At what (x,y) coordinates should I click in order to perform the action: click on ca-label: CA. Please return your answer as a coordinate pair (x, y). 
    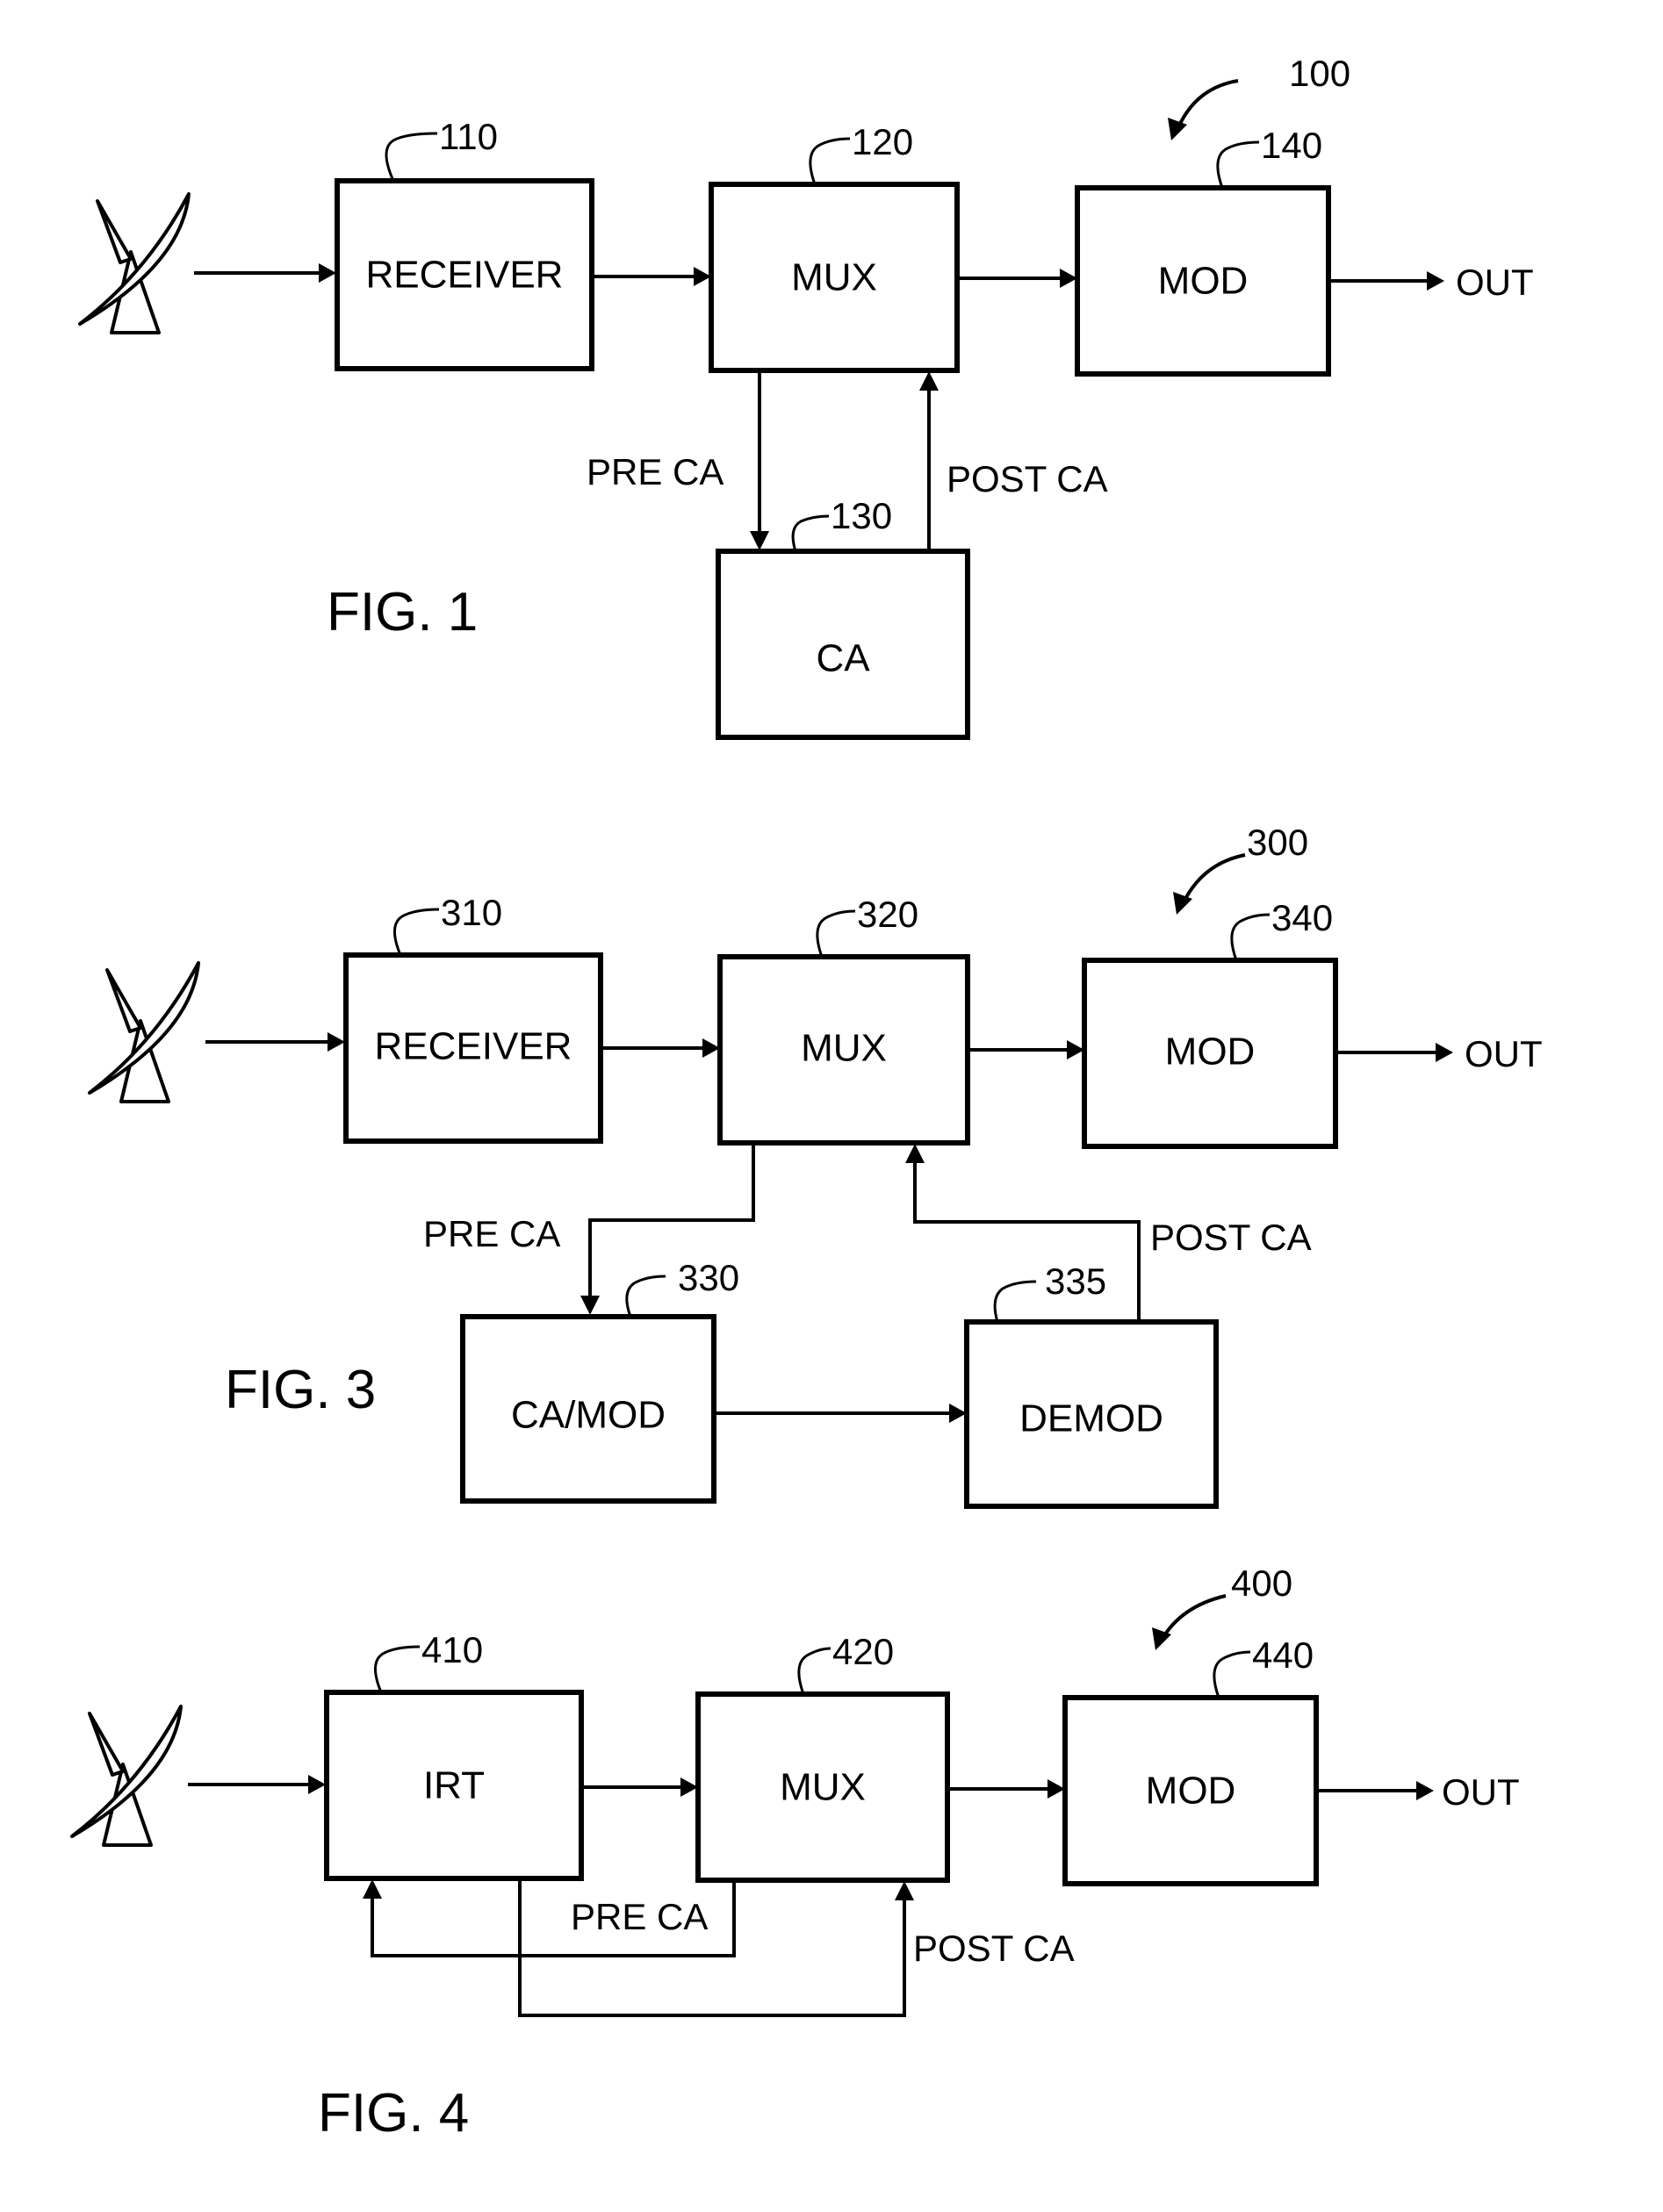
    Looking at the image, I should click on (843, 658).